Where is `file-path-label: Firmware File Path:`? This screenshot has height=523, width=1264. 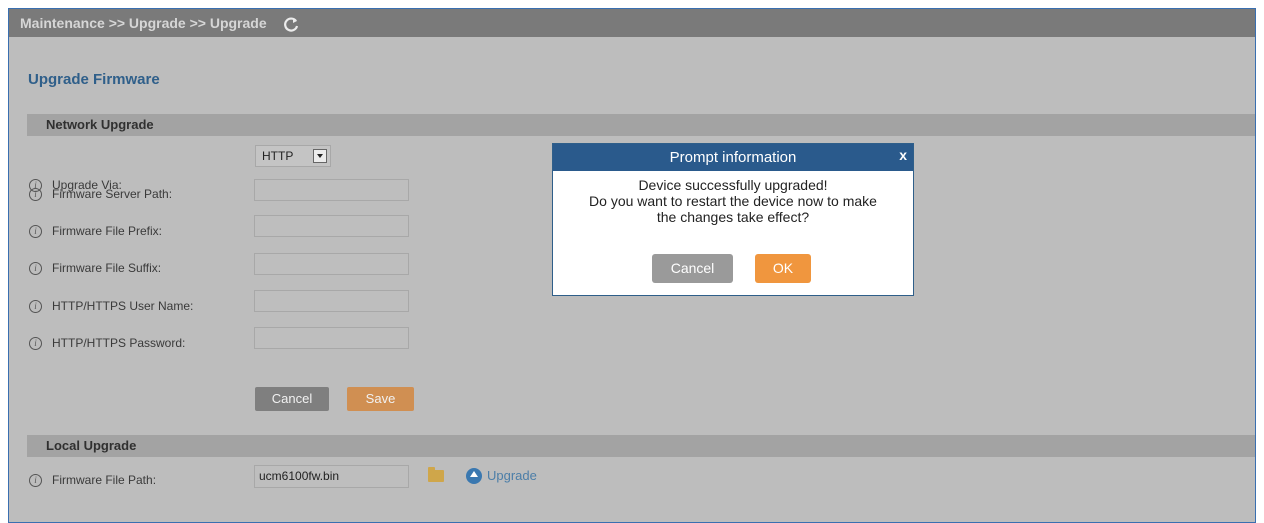 file-path-label: Firmware File Path: is located at coordinates (104, 480).